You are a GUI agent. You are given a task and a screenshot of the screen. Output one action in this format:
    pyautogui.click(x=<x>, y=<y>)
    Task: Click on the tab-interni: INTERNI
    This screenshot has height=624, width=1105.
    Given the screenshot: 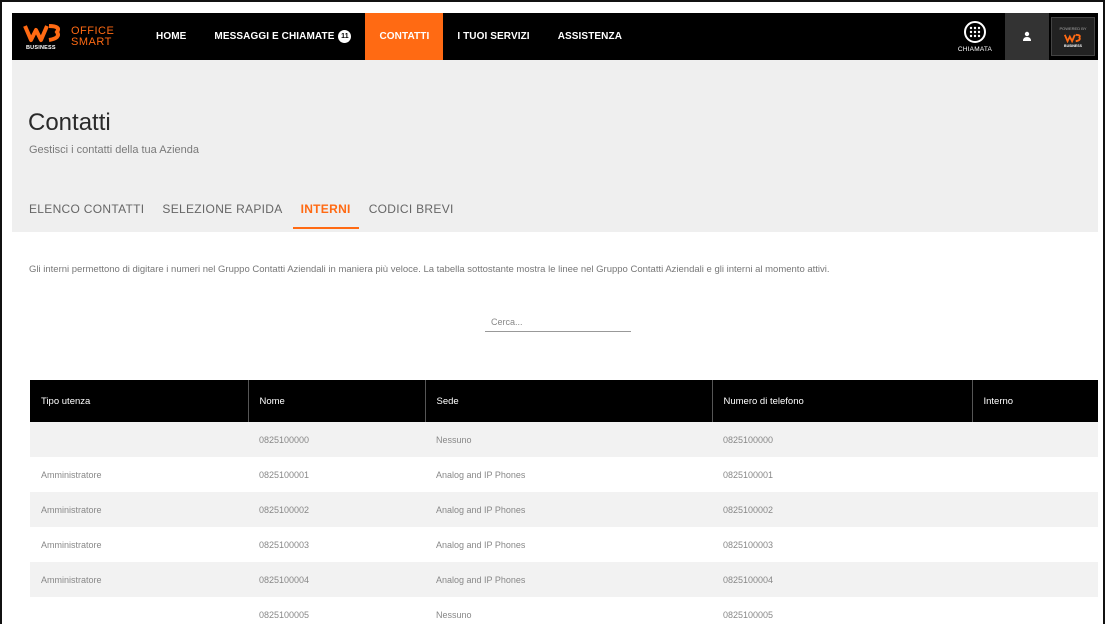 What is the action you would take?
    pyautogui.click(x=325, y=214)
    